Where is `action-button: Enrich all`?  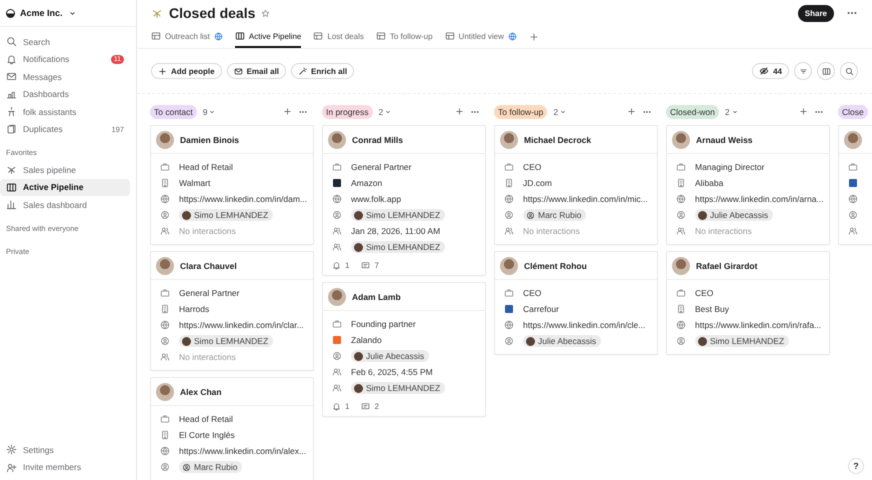 action-button: Enrich all is located at coordinates (322, 71).